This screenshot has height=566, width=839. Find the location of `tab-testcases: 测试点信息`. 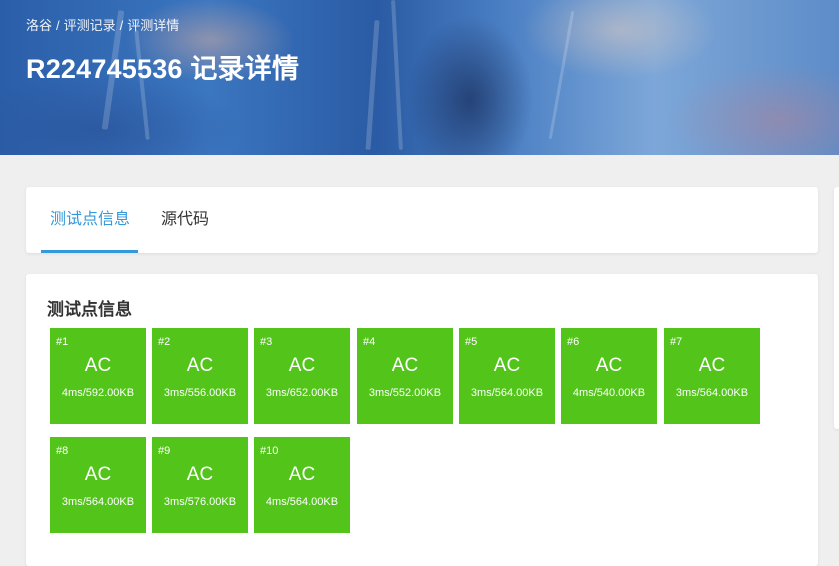

tab-testcases: 测试点信息 is located at coordinates (90, 220).